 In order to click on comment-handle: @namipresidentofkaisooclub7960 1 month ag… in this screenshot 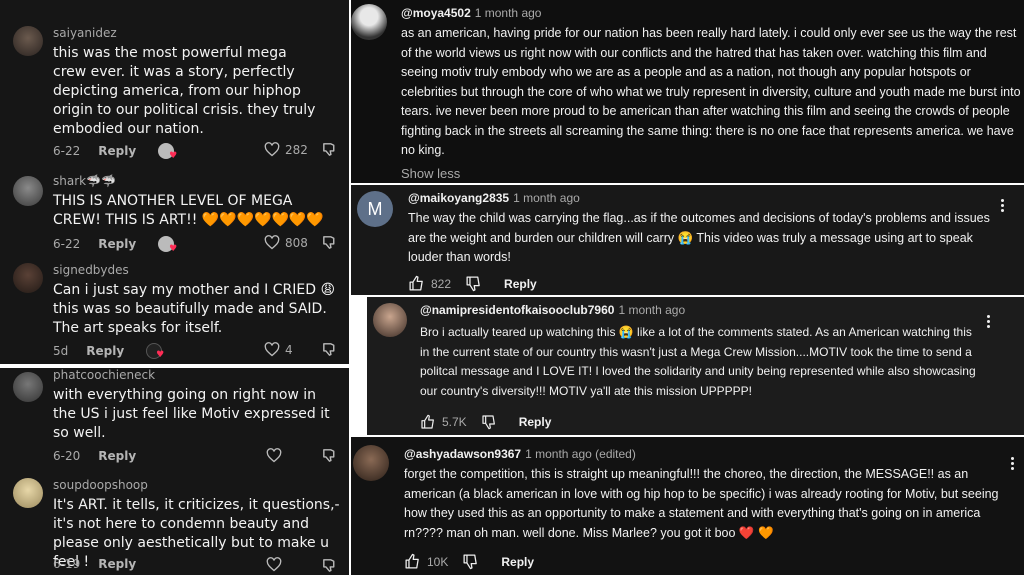, I will do `click(552, 310)`.